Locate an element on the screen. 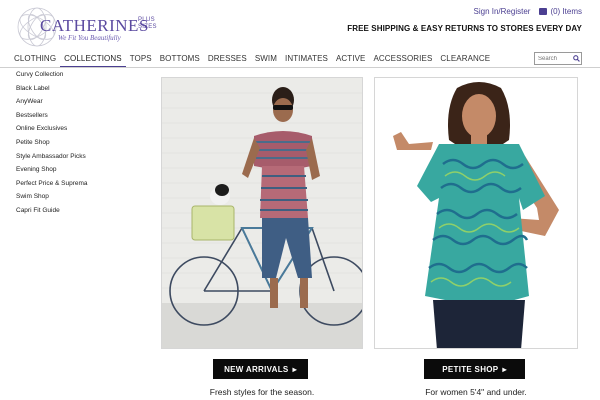  nav-divider is located at coordinates (300, 67).